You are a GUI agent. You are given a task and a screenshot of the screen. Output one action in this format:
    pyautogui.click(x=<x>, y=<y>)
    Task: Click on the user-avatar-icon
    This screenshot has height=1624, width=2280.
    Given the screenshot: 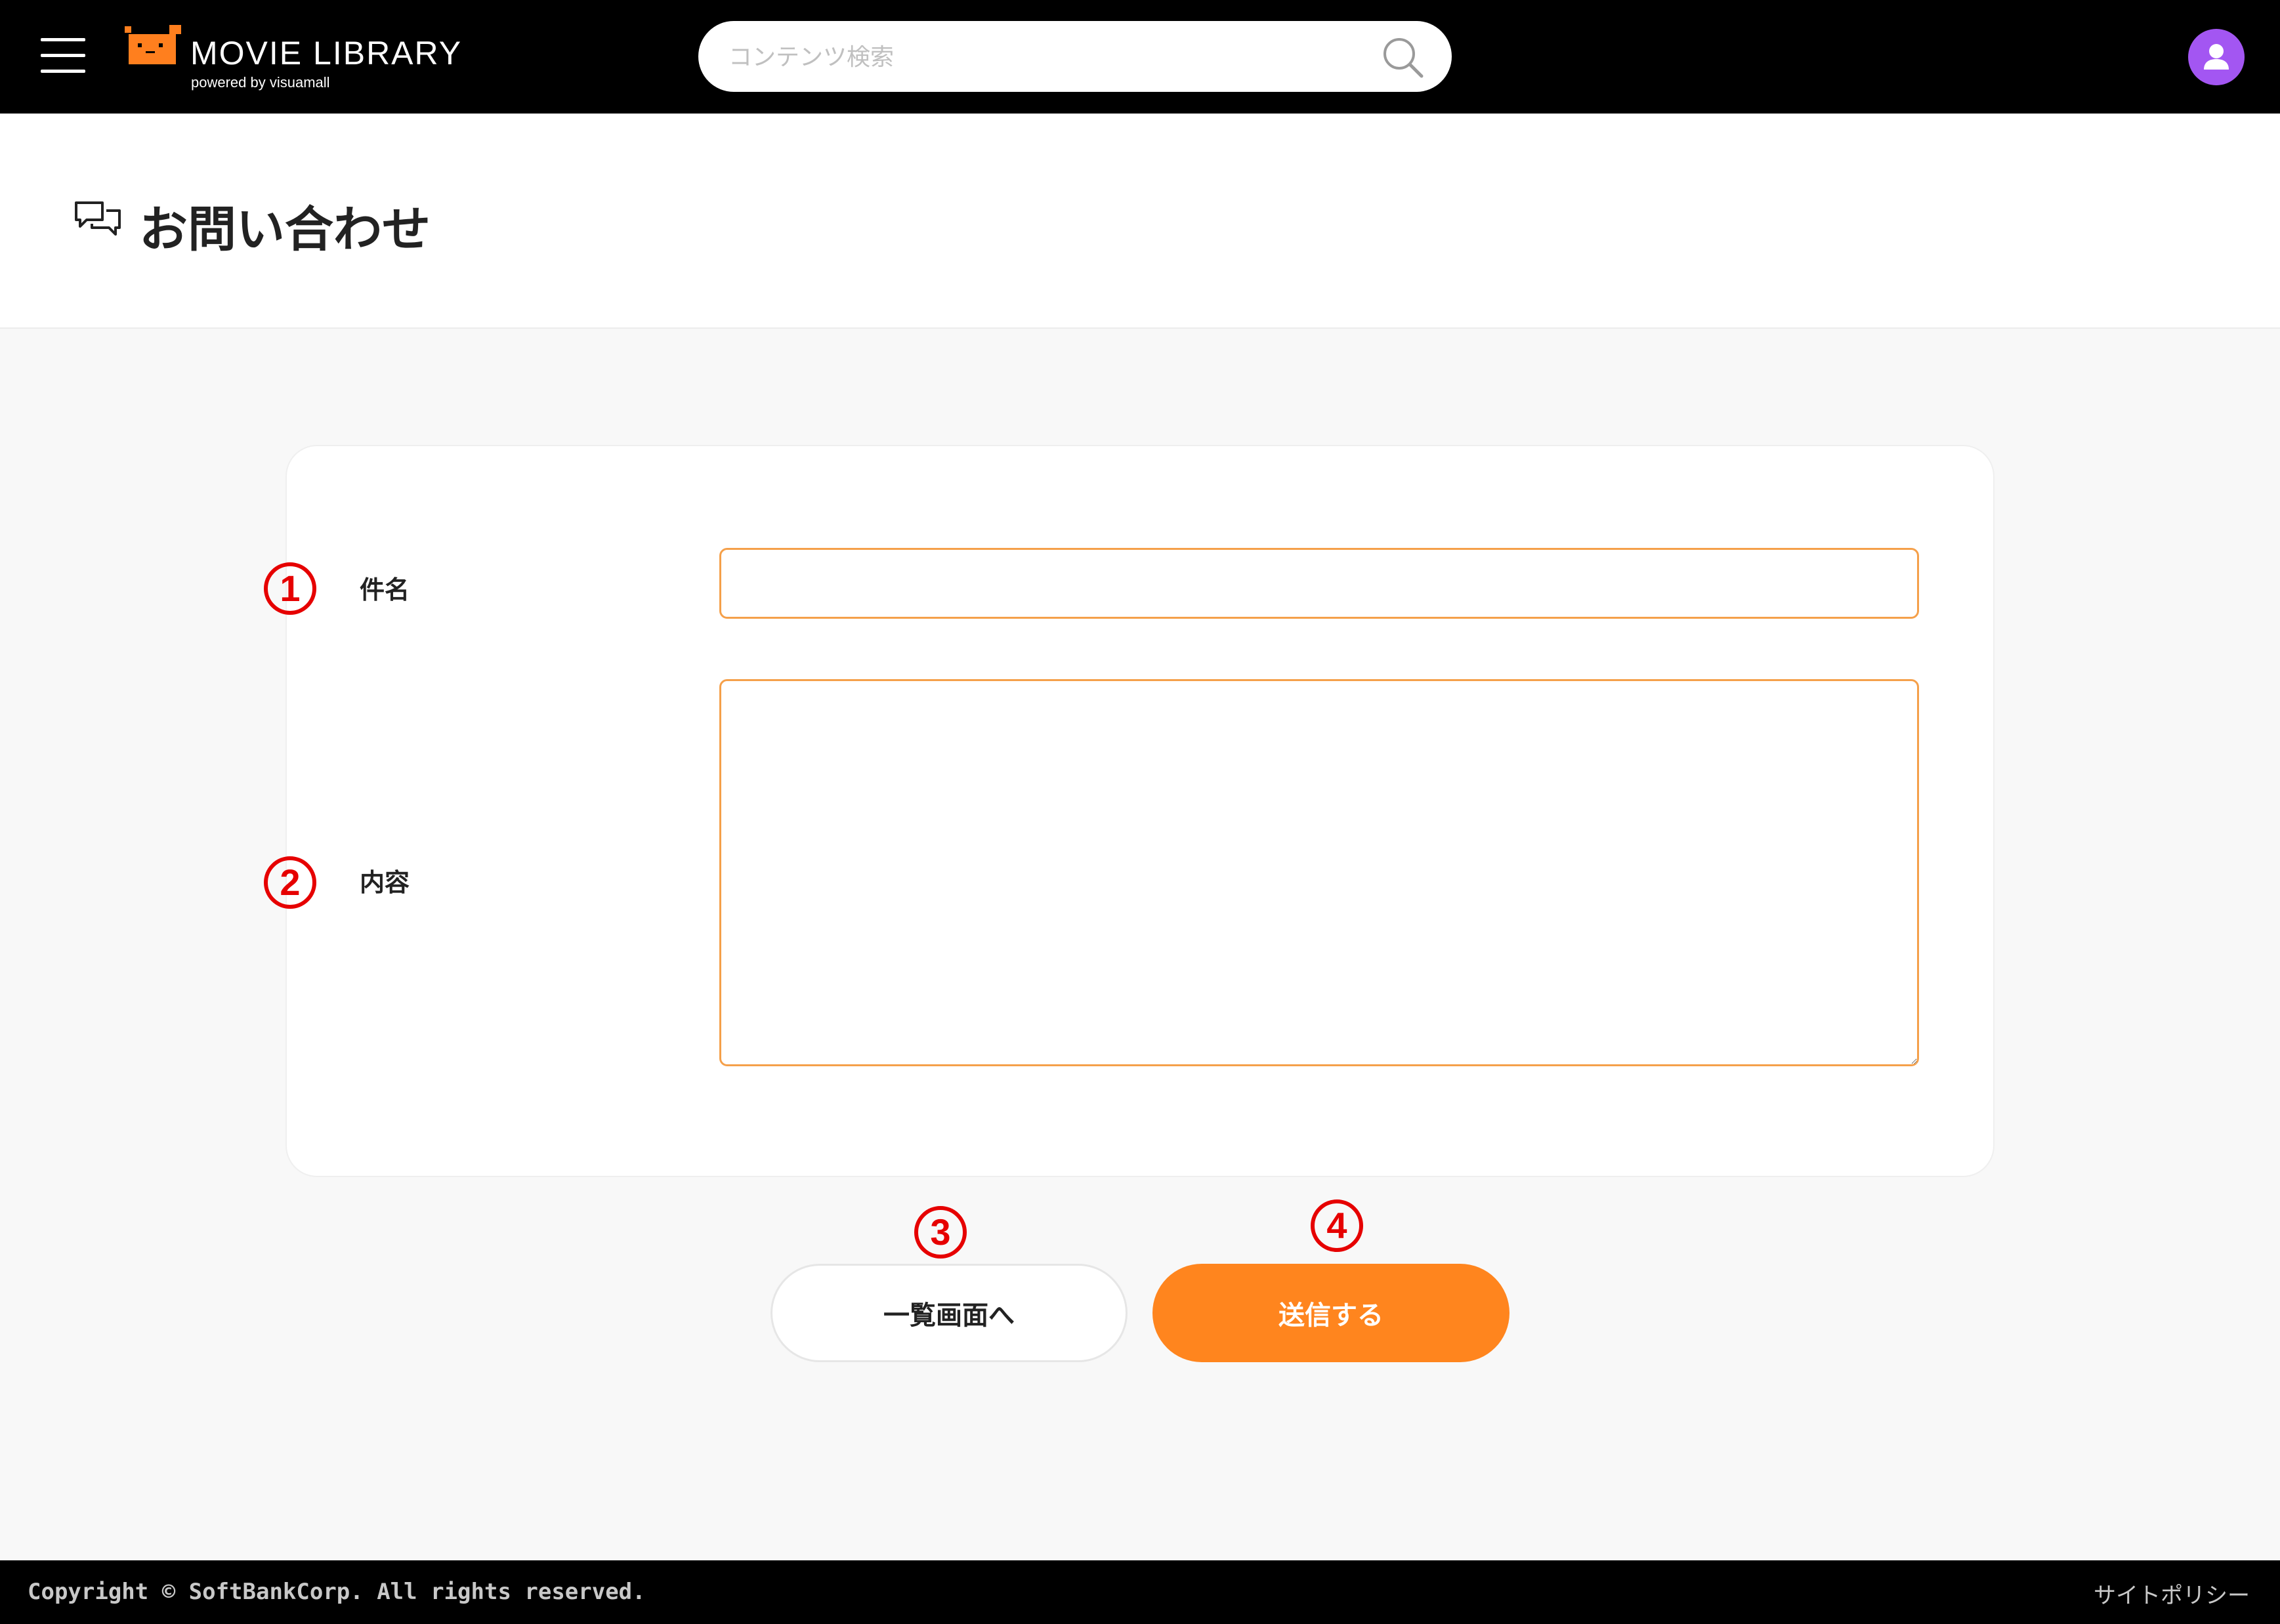 What is the action you would take?
    pyautogui.click(x=2216, y=57)
    